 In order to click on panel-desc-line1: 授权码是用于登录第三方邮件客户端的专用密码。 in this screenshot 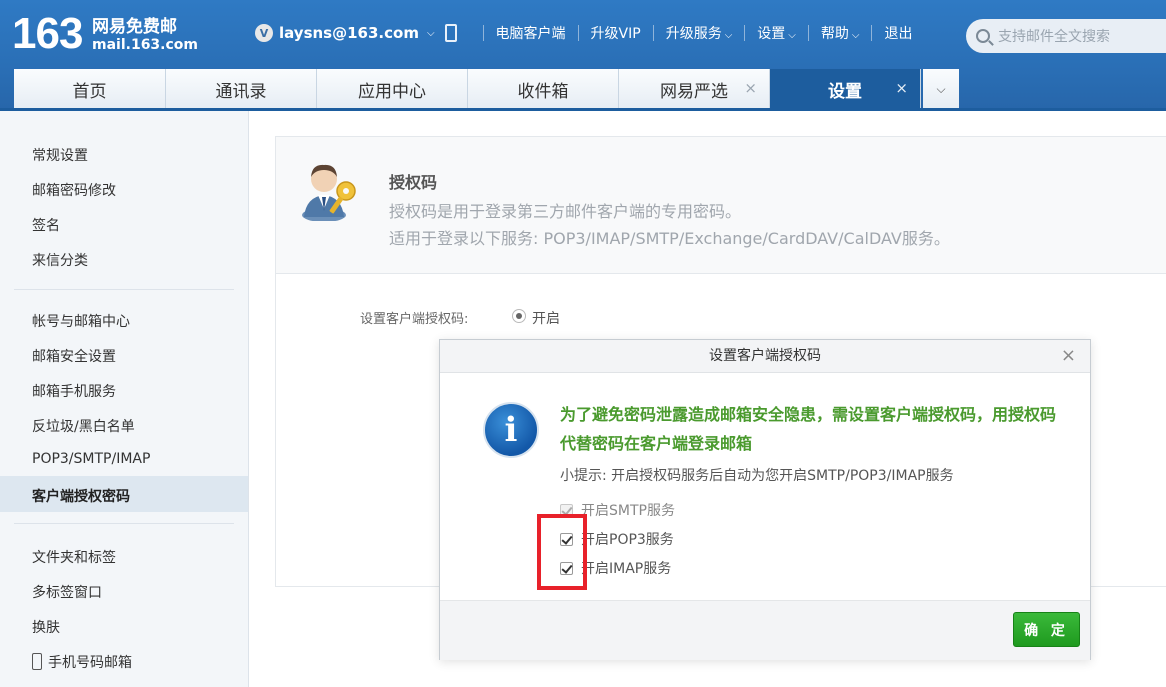, I will do `click(565, 211)`.